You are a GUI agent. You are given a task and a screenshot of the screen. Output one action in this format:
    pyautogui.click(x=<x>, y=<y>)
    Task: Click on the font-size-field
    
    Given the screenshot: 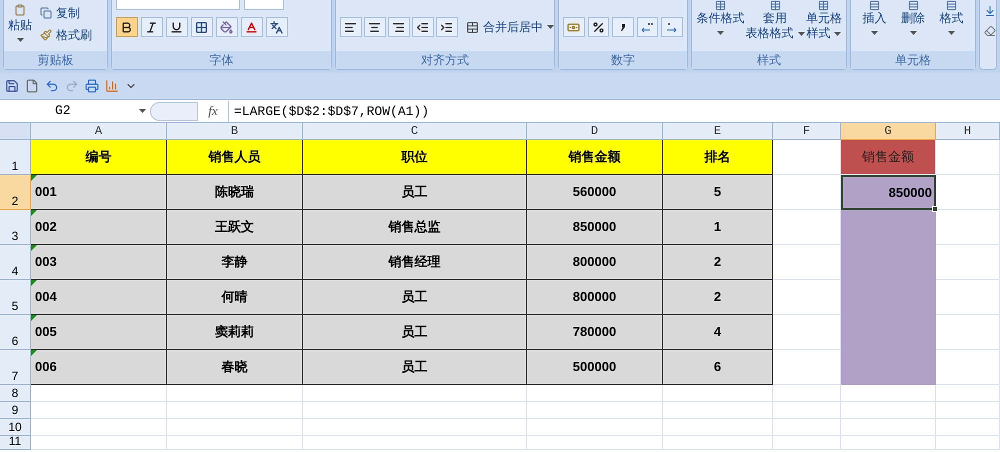 What is the action you would take?
    pyautogui.click(x=264, y=5)
    